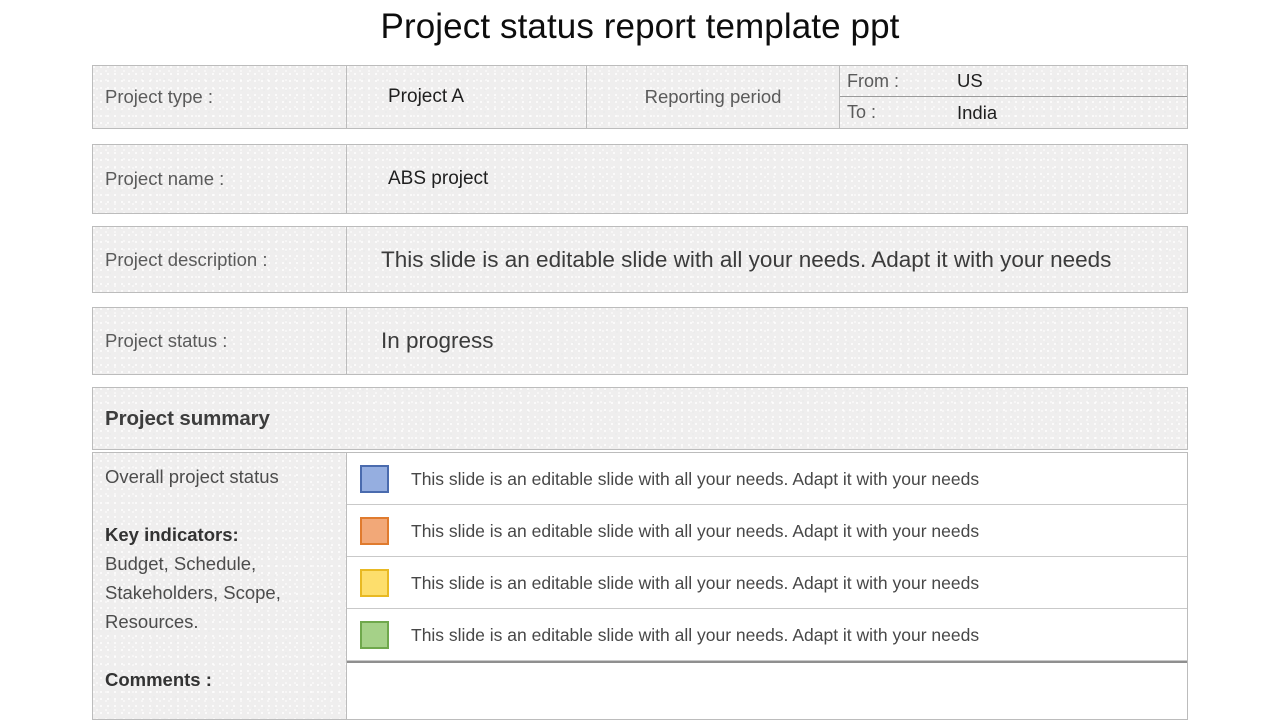 This screenshot has width=1280, height=720. Describe the element at coordinates (437, 340) in the screenshot. I see `project-status-value: In progress` at that location.